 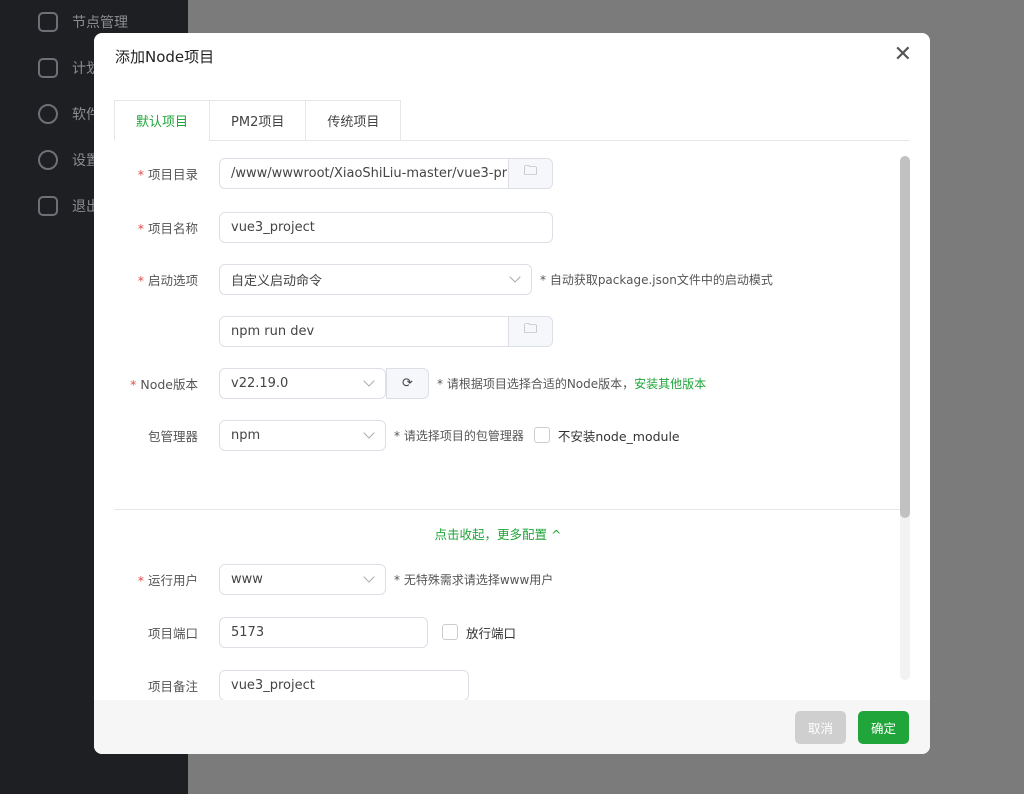 What do you see at coordinates (162, 120) in the screenshot?
I see `tab-default: 默认项目` at bounding box center [162, 120].